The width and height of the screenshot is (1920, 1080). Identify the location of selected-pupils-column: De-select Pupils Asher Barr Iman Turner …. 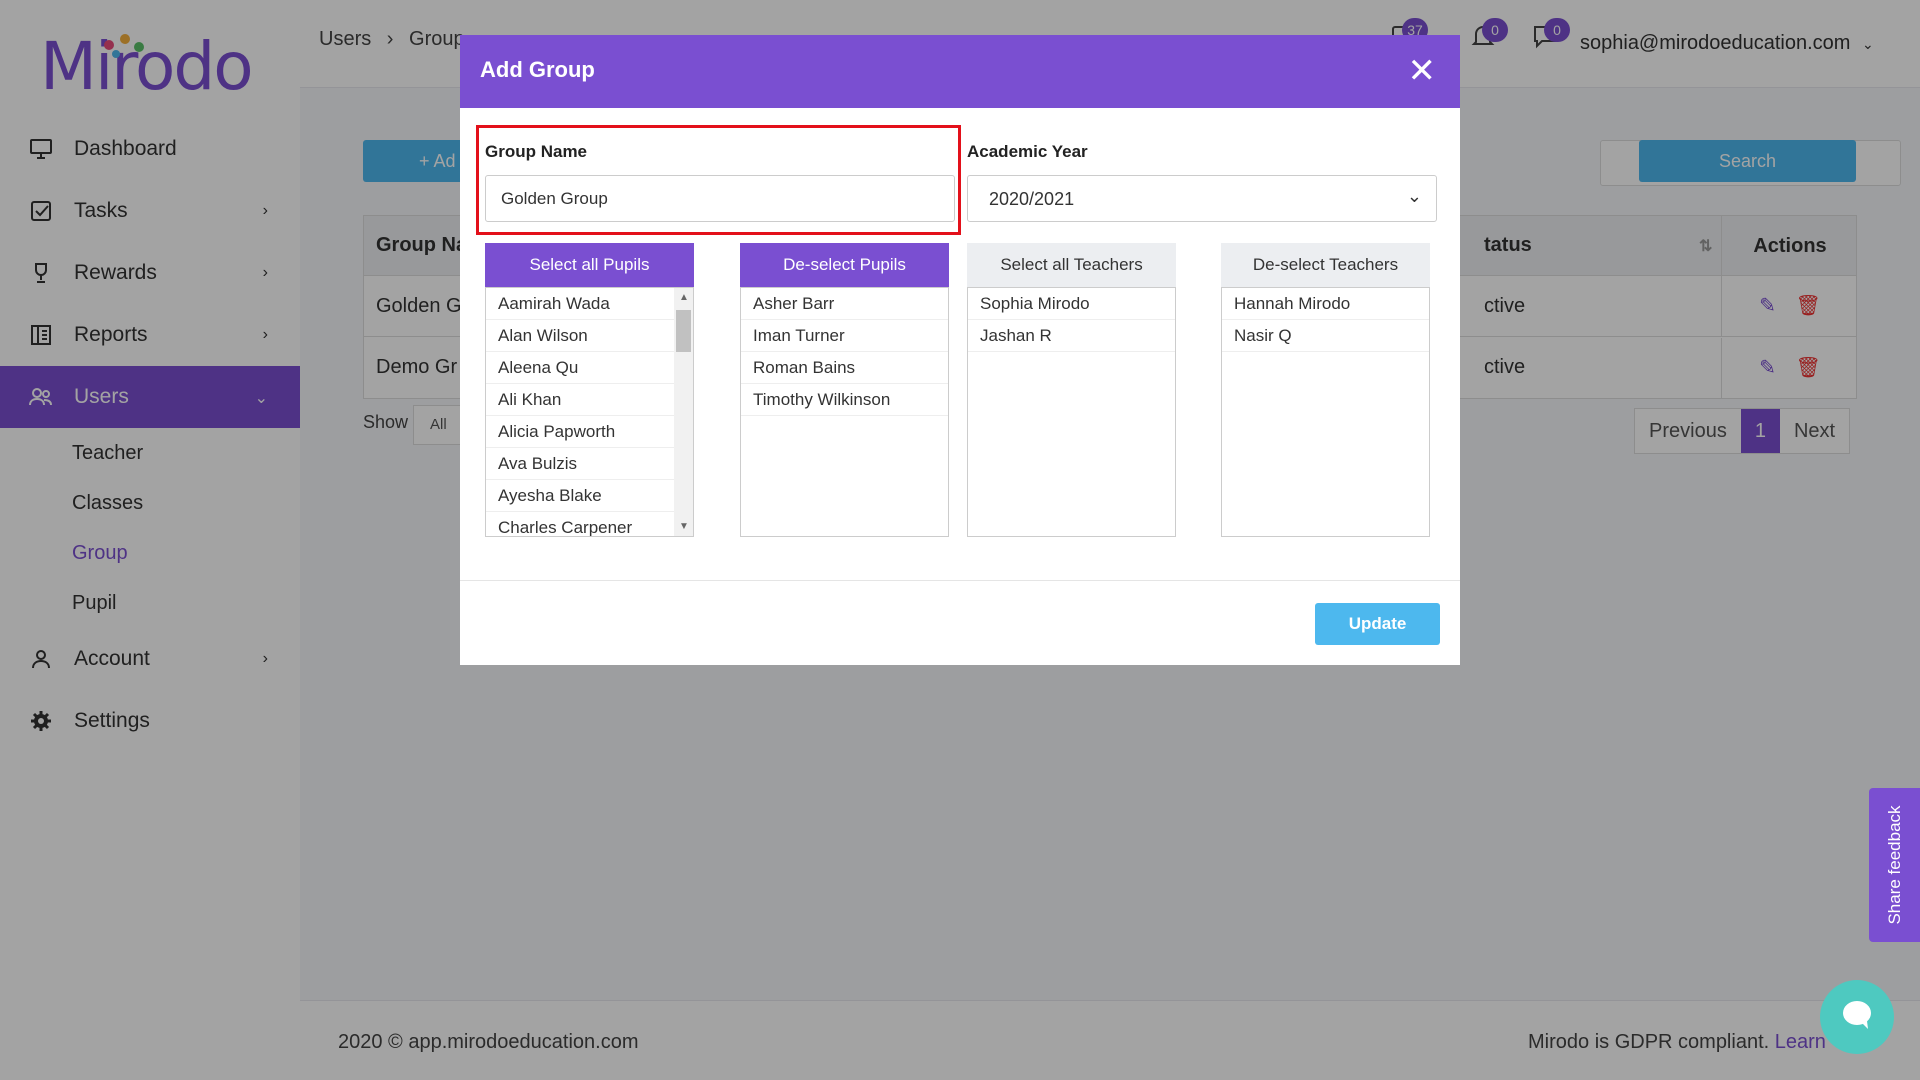
(844, 390).